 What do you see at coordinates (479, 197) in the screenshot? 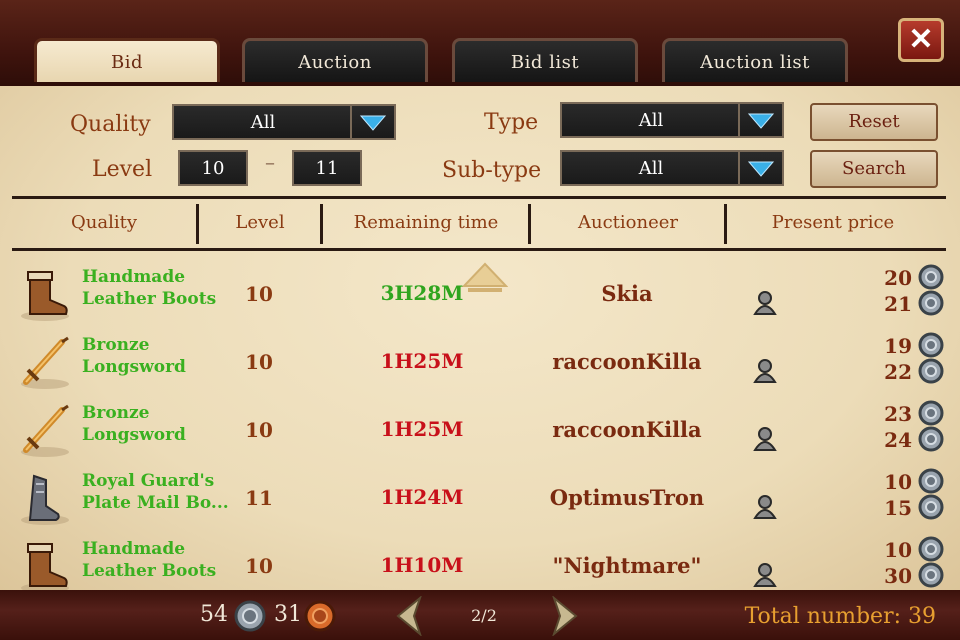
I see `header-top-divider` at bounding box center [479, 197].